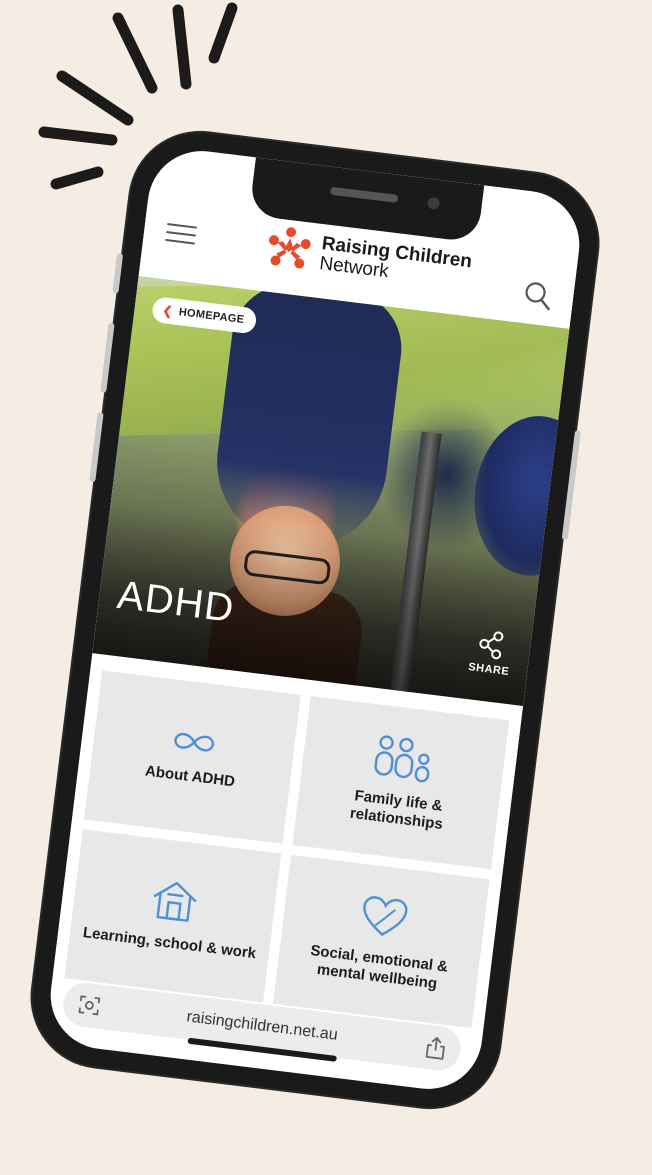 Image resolution: width=652 pixels, height=1175 pixels. I want to click on school-house-icon, so click(175, 901).